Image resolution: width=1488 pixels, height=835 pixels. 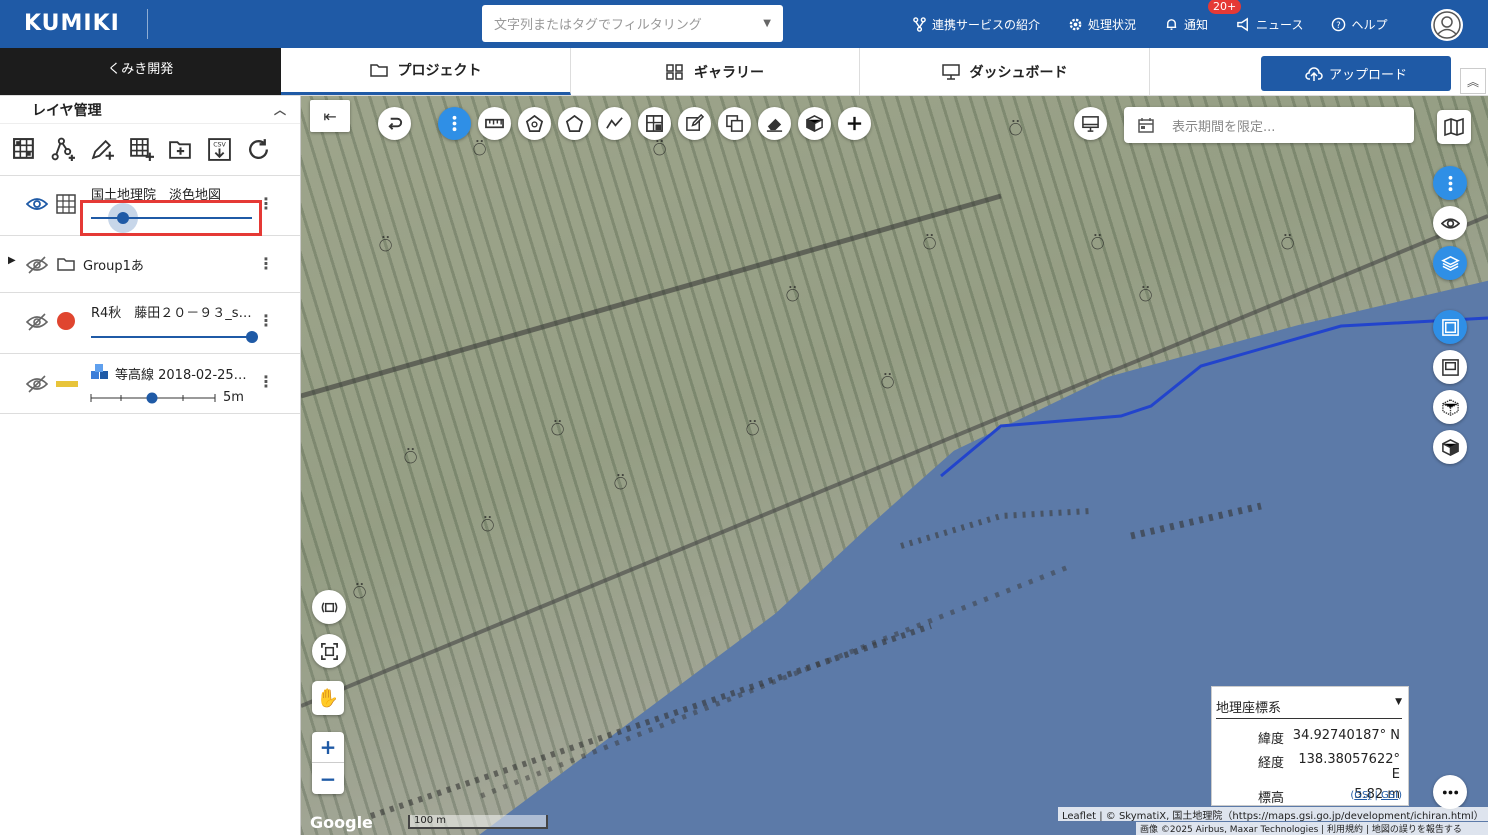 I want to click on more-tools-button, so click(x=454, y=123).